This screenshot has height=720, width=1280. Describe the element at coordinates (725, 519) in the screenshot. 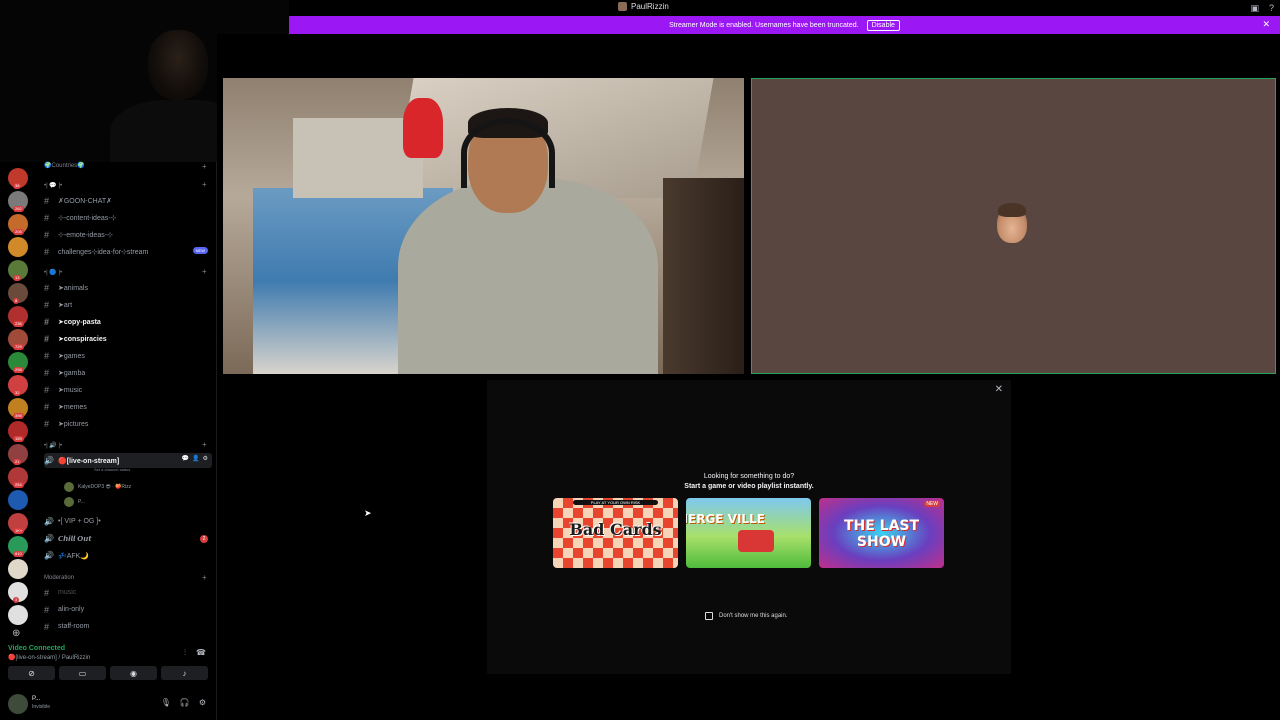

I see `activity-card-title: MERGE VILLE` at that location.